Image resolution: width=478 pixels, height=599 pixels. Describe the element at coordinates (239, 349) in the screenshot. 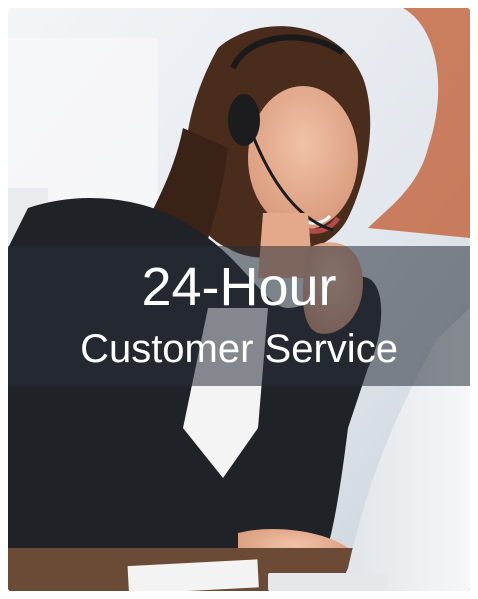

I see `subheadline: Customer Service` at that location.